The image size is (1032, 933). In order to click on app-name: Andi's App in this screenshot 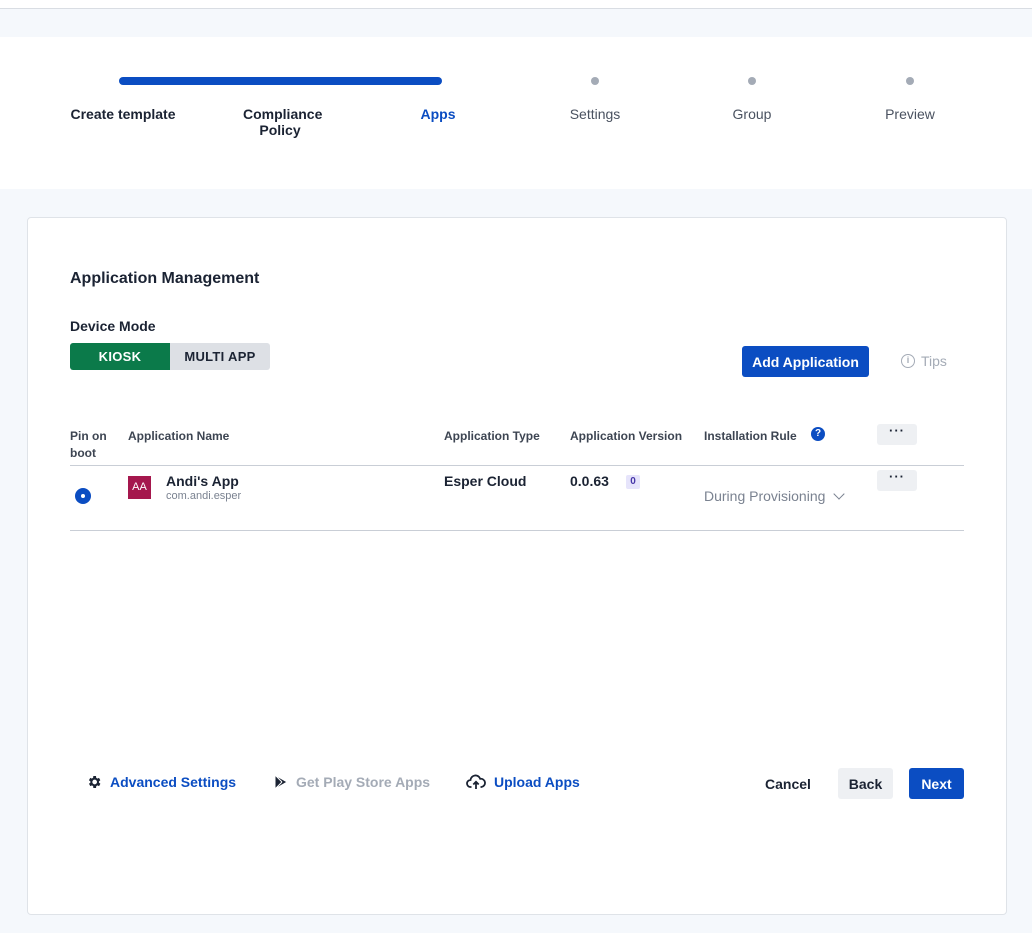, I will do `click(202, 481)`.